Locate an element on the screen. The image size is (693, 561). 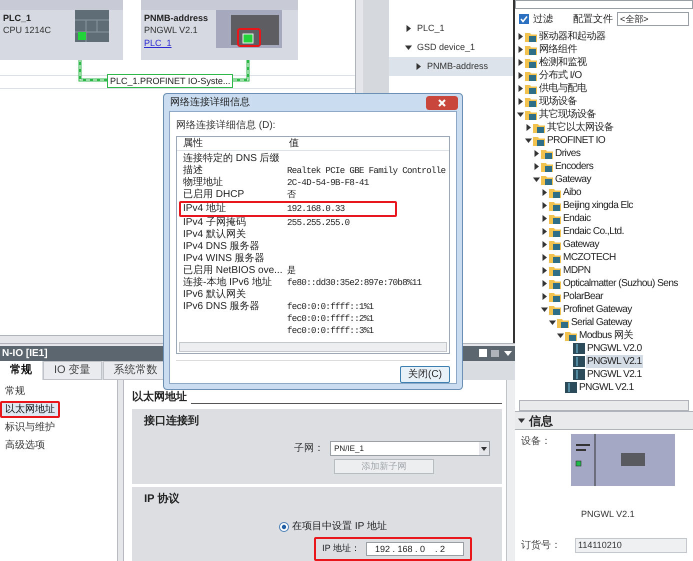
tree-item: Endaic is located at coordinates (604, 218).